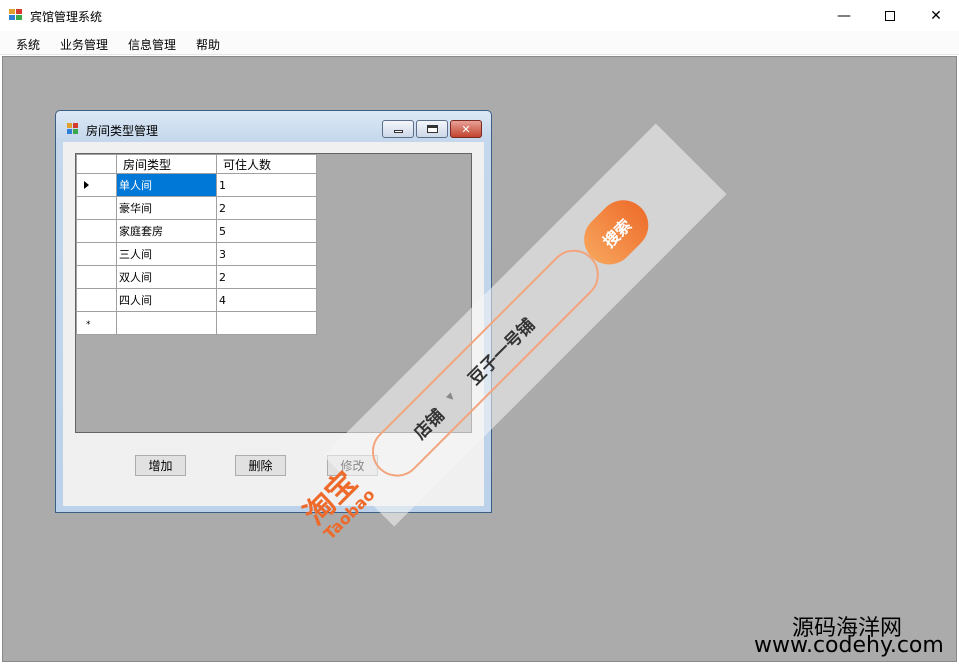 This screenshot has width=959, height=665. Describe the element at coordinates (28, 44) in the screenshot. I see `menu-system: 系统` at that location.